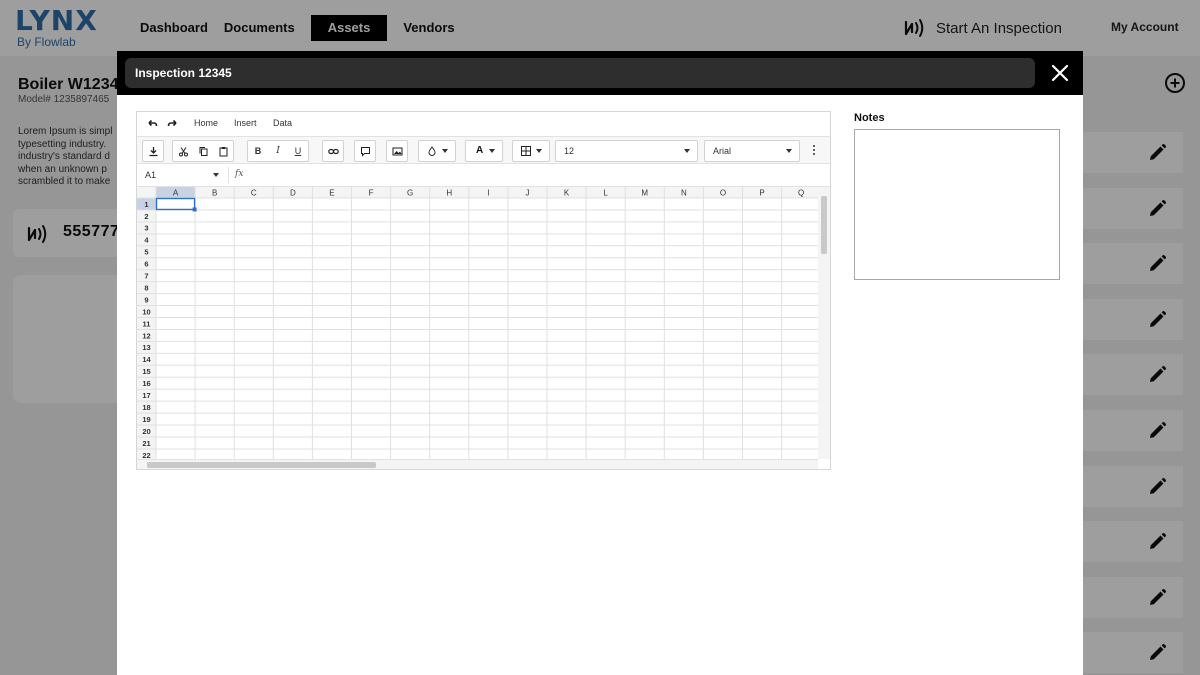 The height and width of the screenshot is (675, 1200). I want to click on column-header: C, so click(254, 193).